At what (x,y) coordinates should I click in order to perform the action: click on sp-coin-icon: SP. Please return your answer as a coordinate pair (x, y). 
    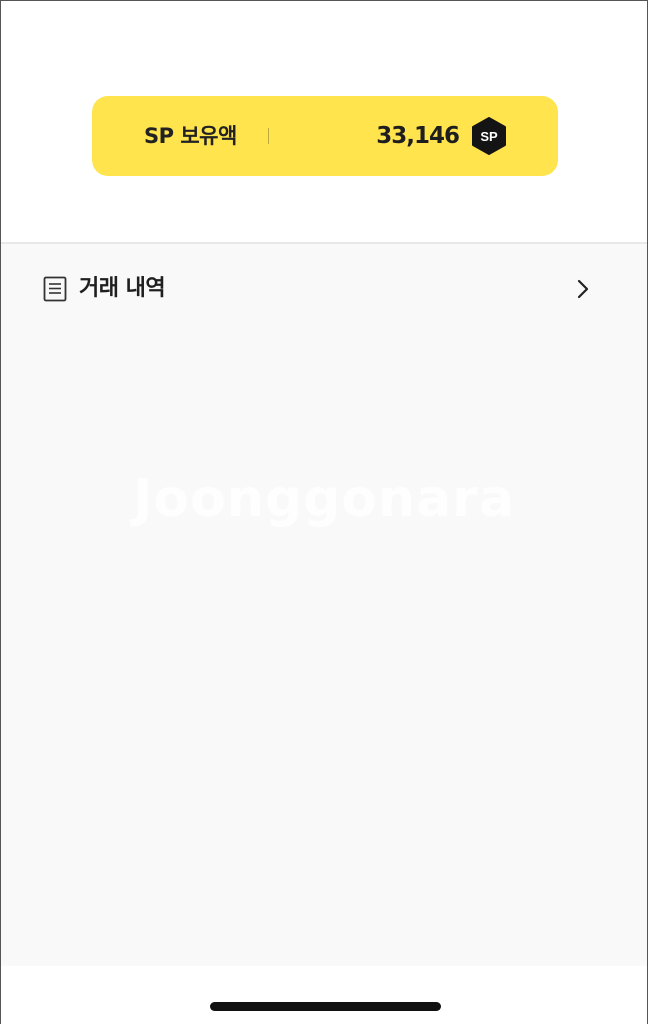
    Looking at the image, I should click on (489, 136).